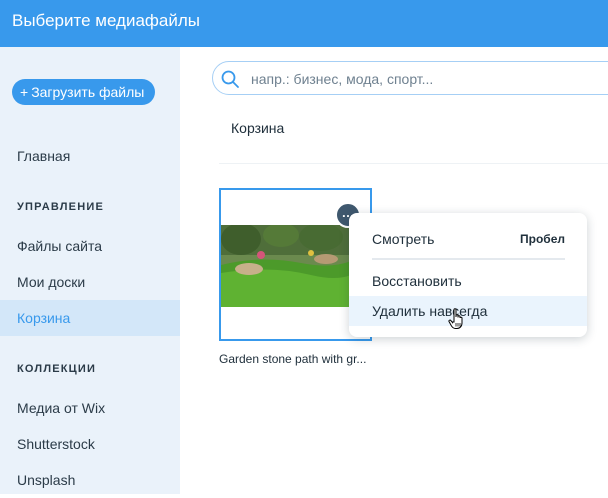 Image resolution: width=608 pixels, height=498 pixels. I want to click on menu-item-restore: Восстановить, so click(468, 281).